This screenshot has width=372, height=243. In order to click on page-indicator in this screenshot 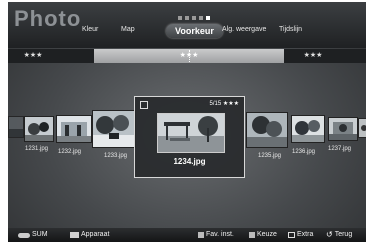, I will do `click(194, 18)`.